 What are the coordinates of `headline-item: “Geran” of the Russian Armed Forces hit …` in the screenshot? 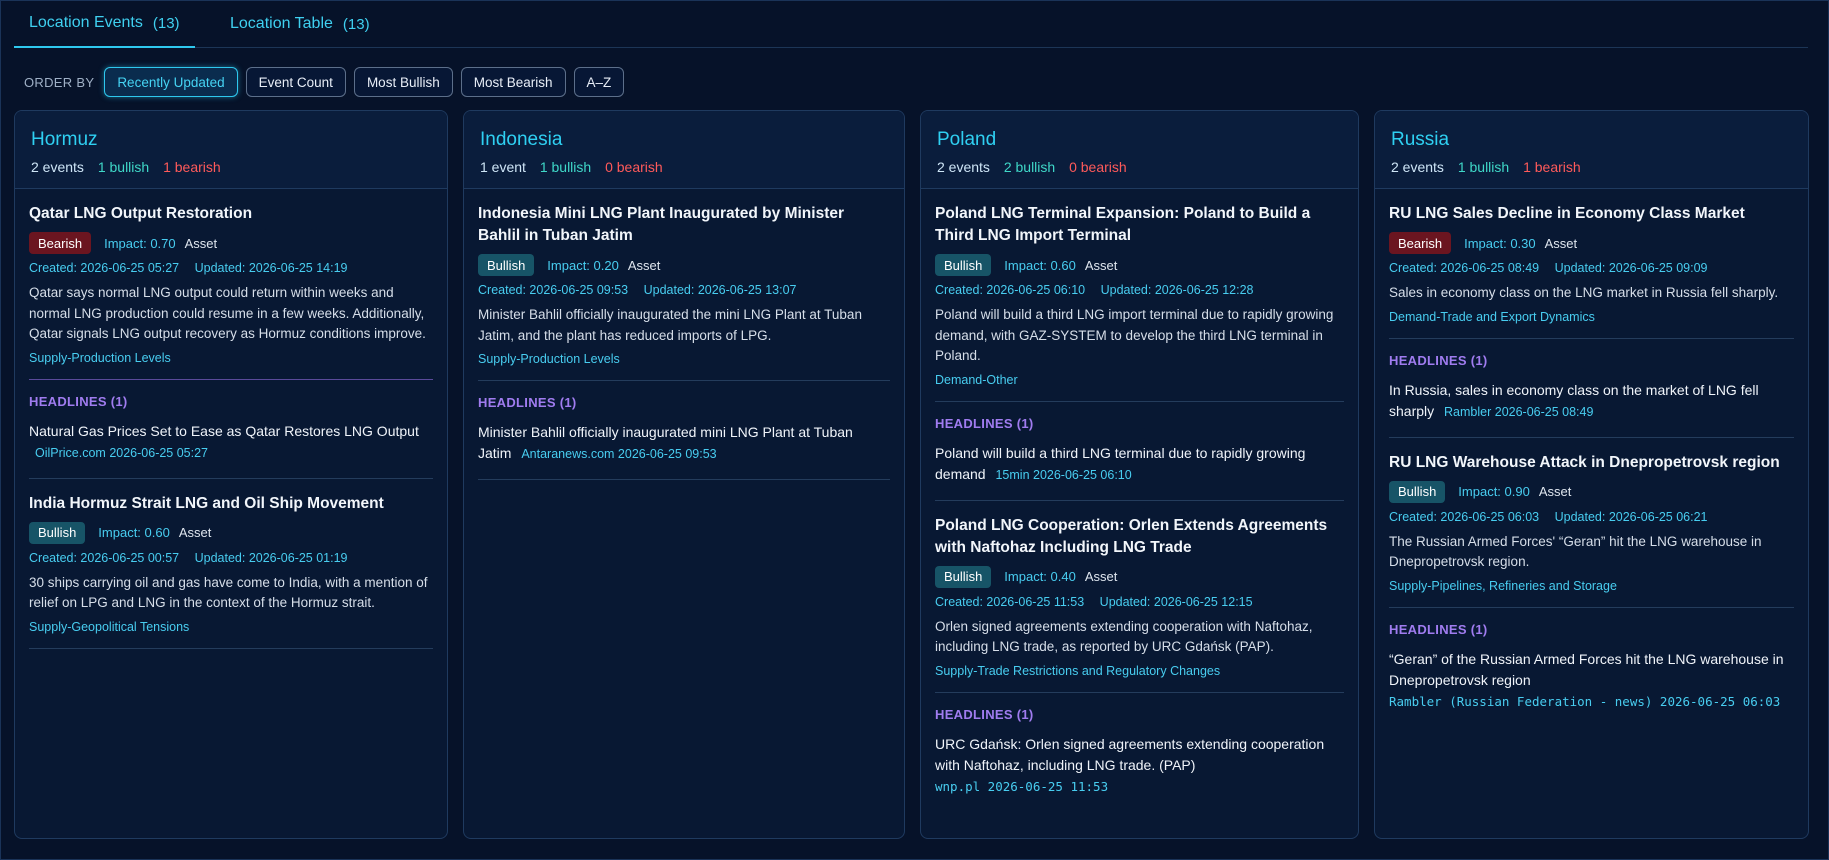 It's located at (1591, 680).